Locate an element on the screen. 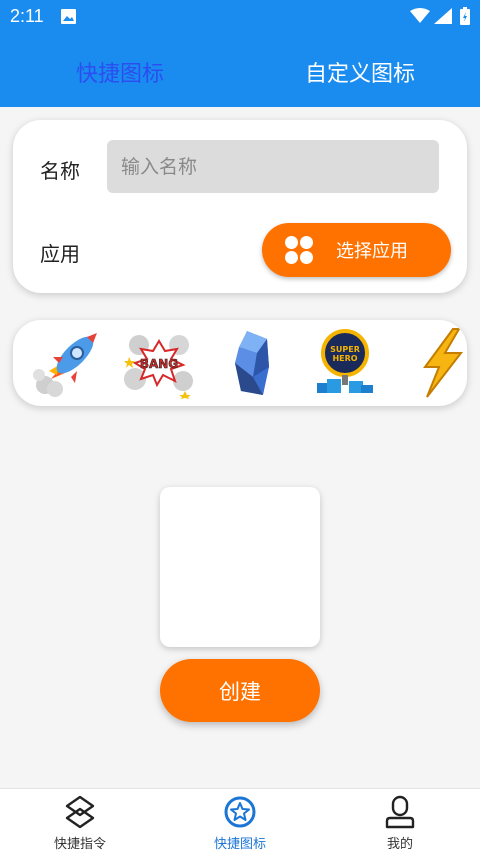 This screenshot has height=854, width=480. name-label: 名称 is located at coordinates (60, 171).